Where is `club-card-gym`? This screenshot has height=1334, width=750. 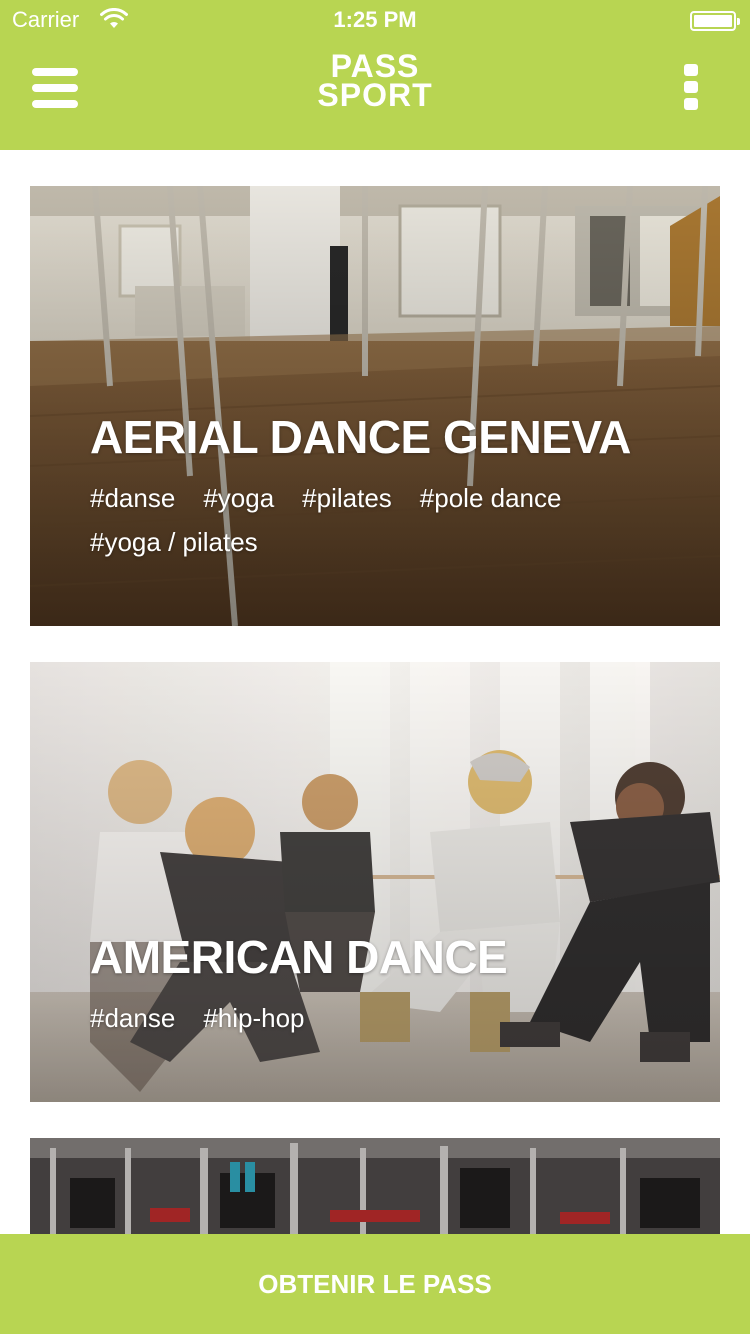
club-card-gym is located at coordinates (375, 1186).